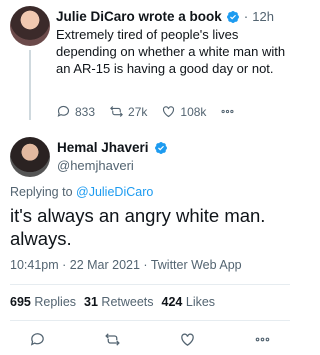 The width and height of the screenshot is (320, 355). I want to click on parent-actions: 833 27k 108k, so click(152, 111).